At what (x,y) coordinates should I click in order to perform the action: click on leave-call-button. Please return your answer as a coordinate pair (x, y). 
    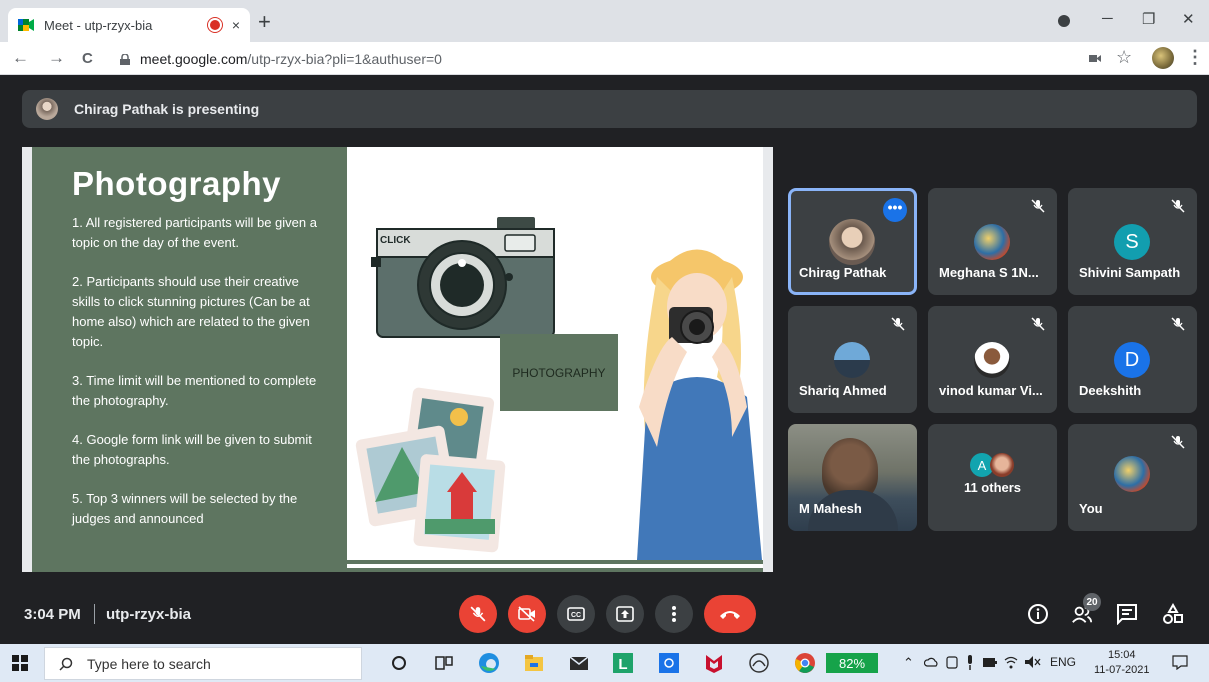
    Looking at the image, I should click on (730, 614).